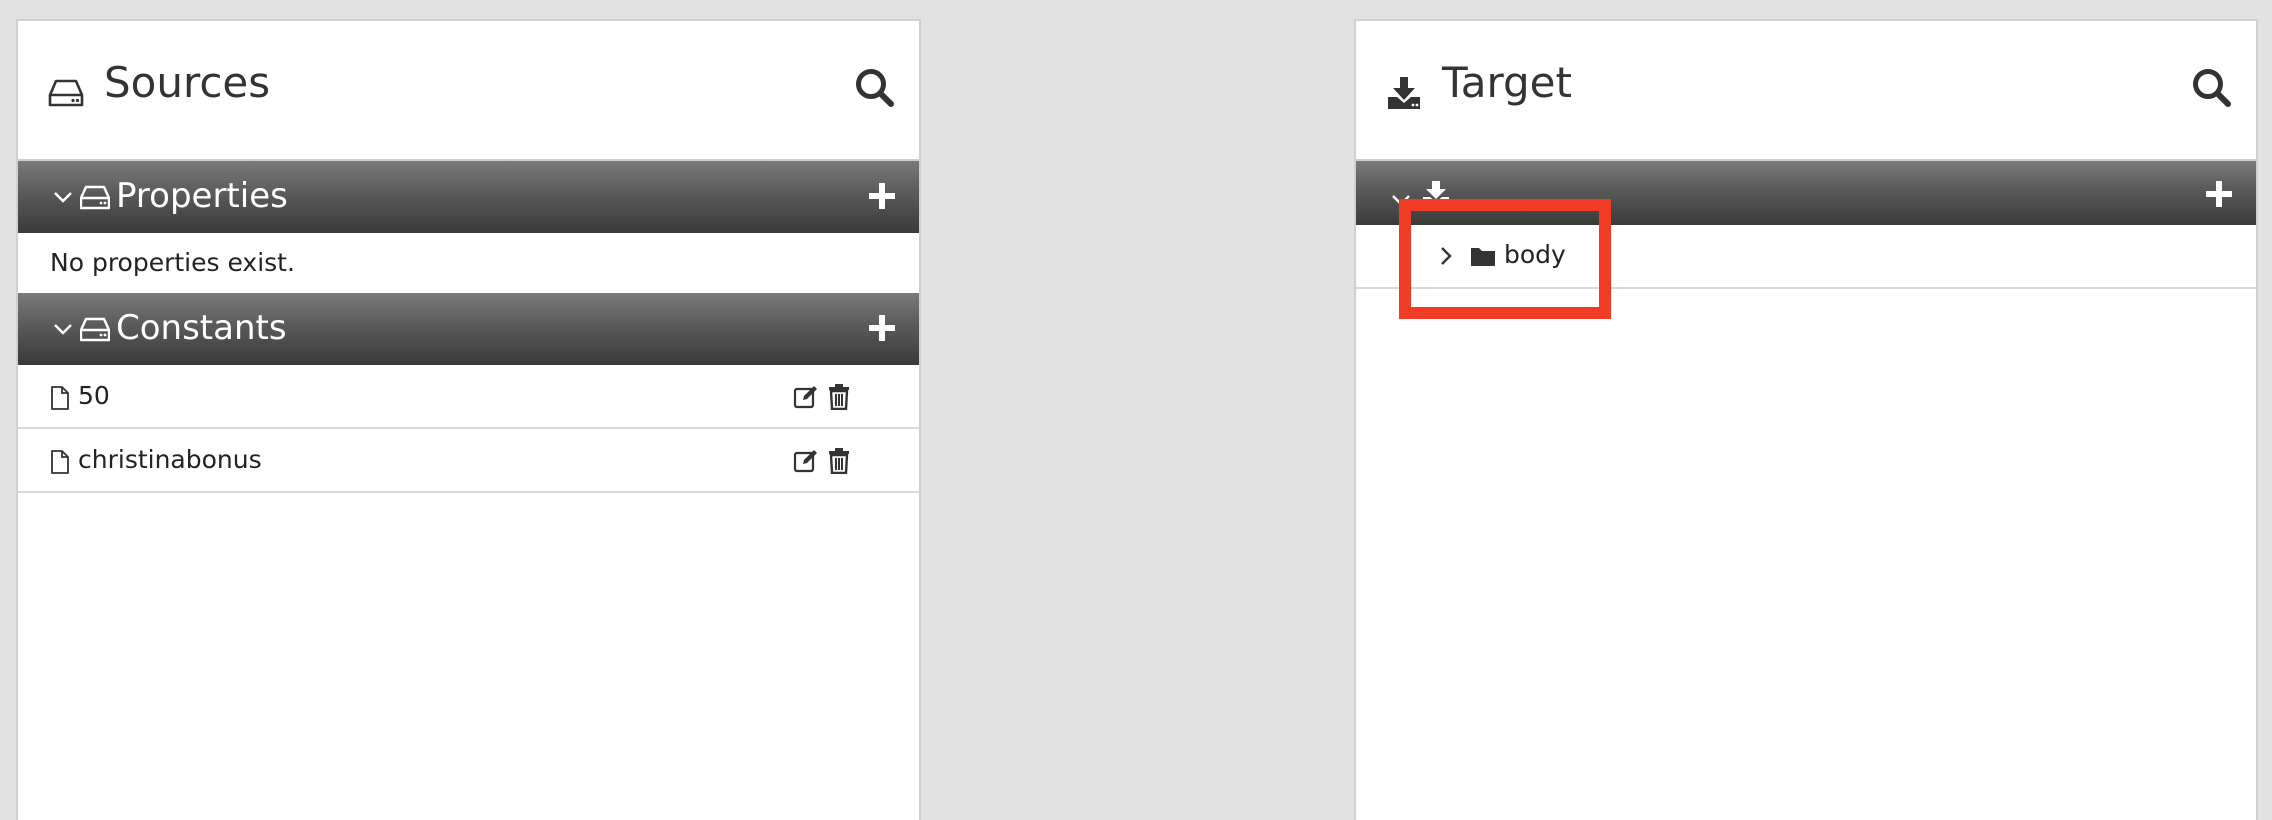 The width and height of the screenshot is (2272, 820). What do you see at coordinates (468, 197) in the screenshot?
I see `properties-section-header: Properties` at bounding box center [468, 197].